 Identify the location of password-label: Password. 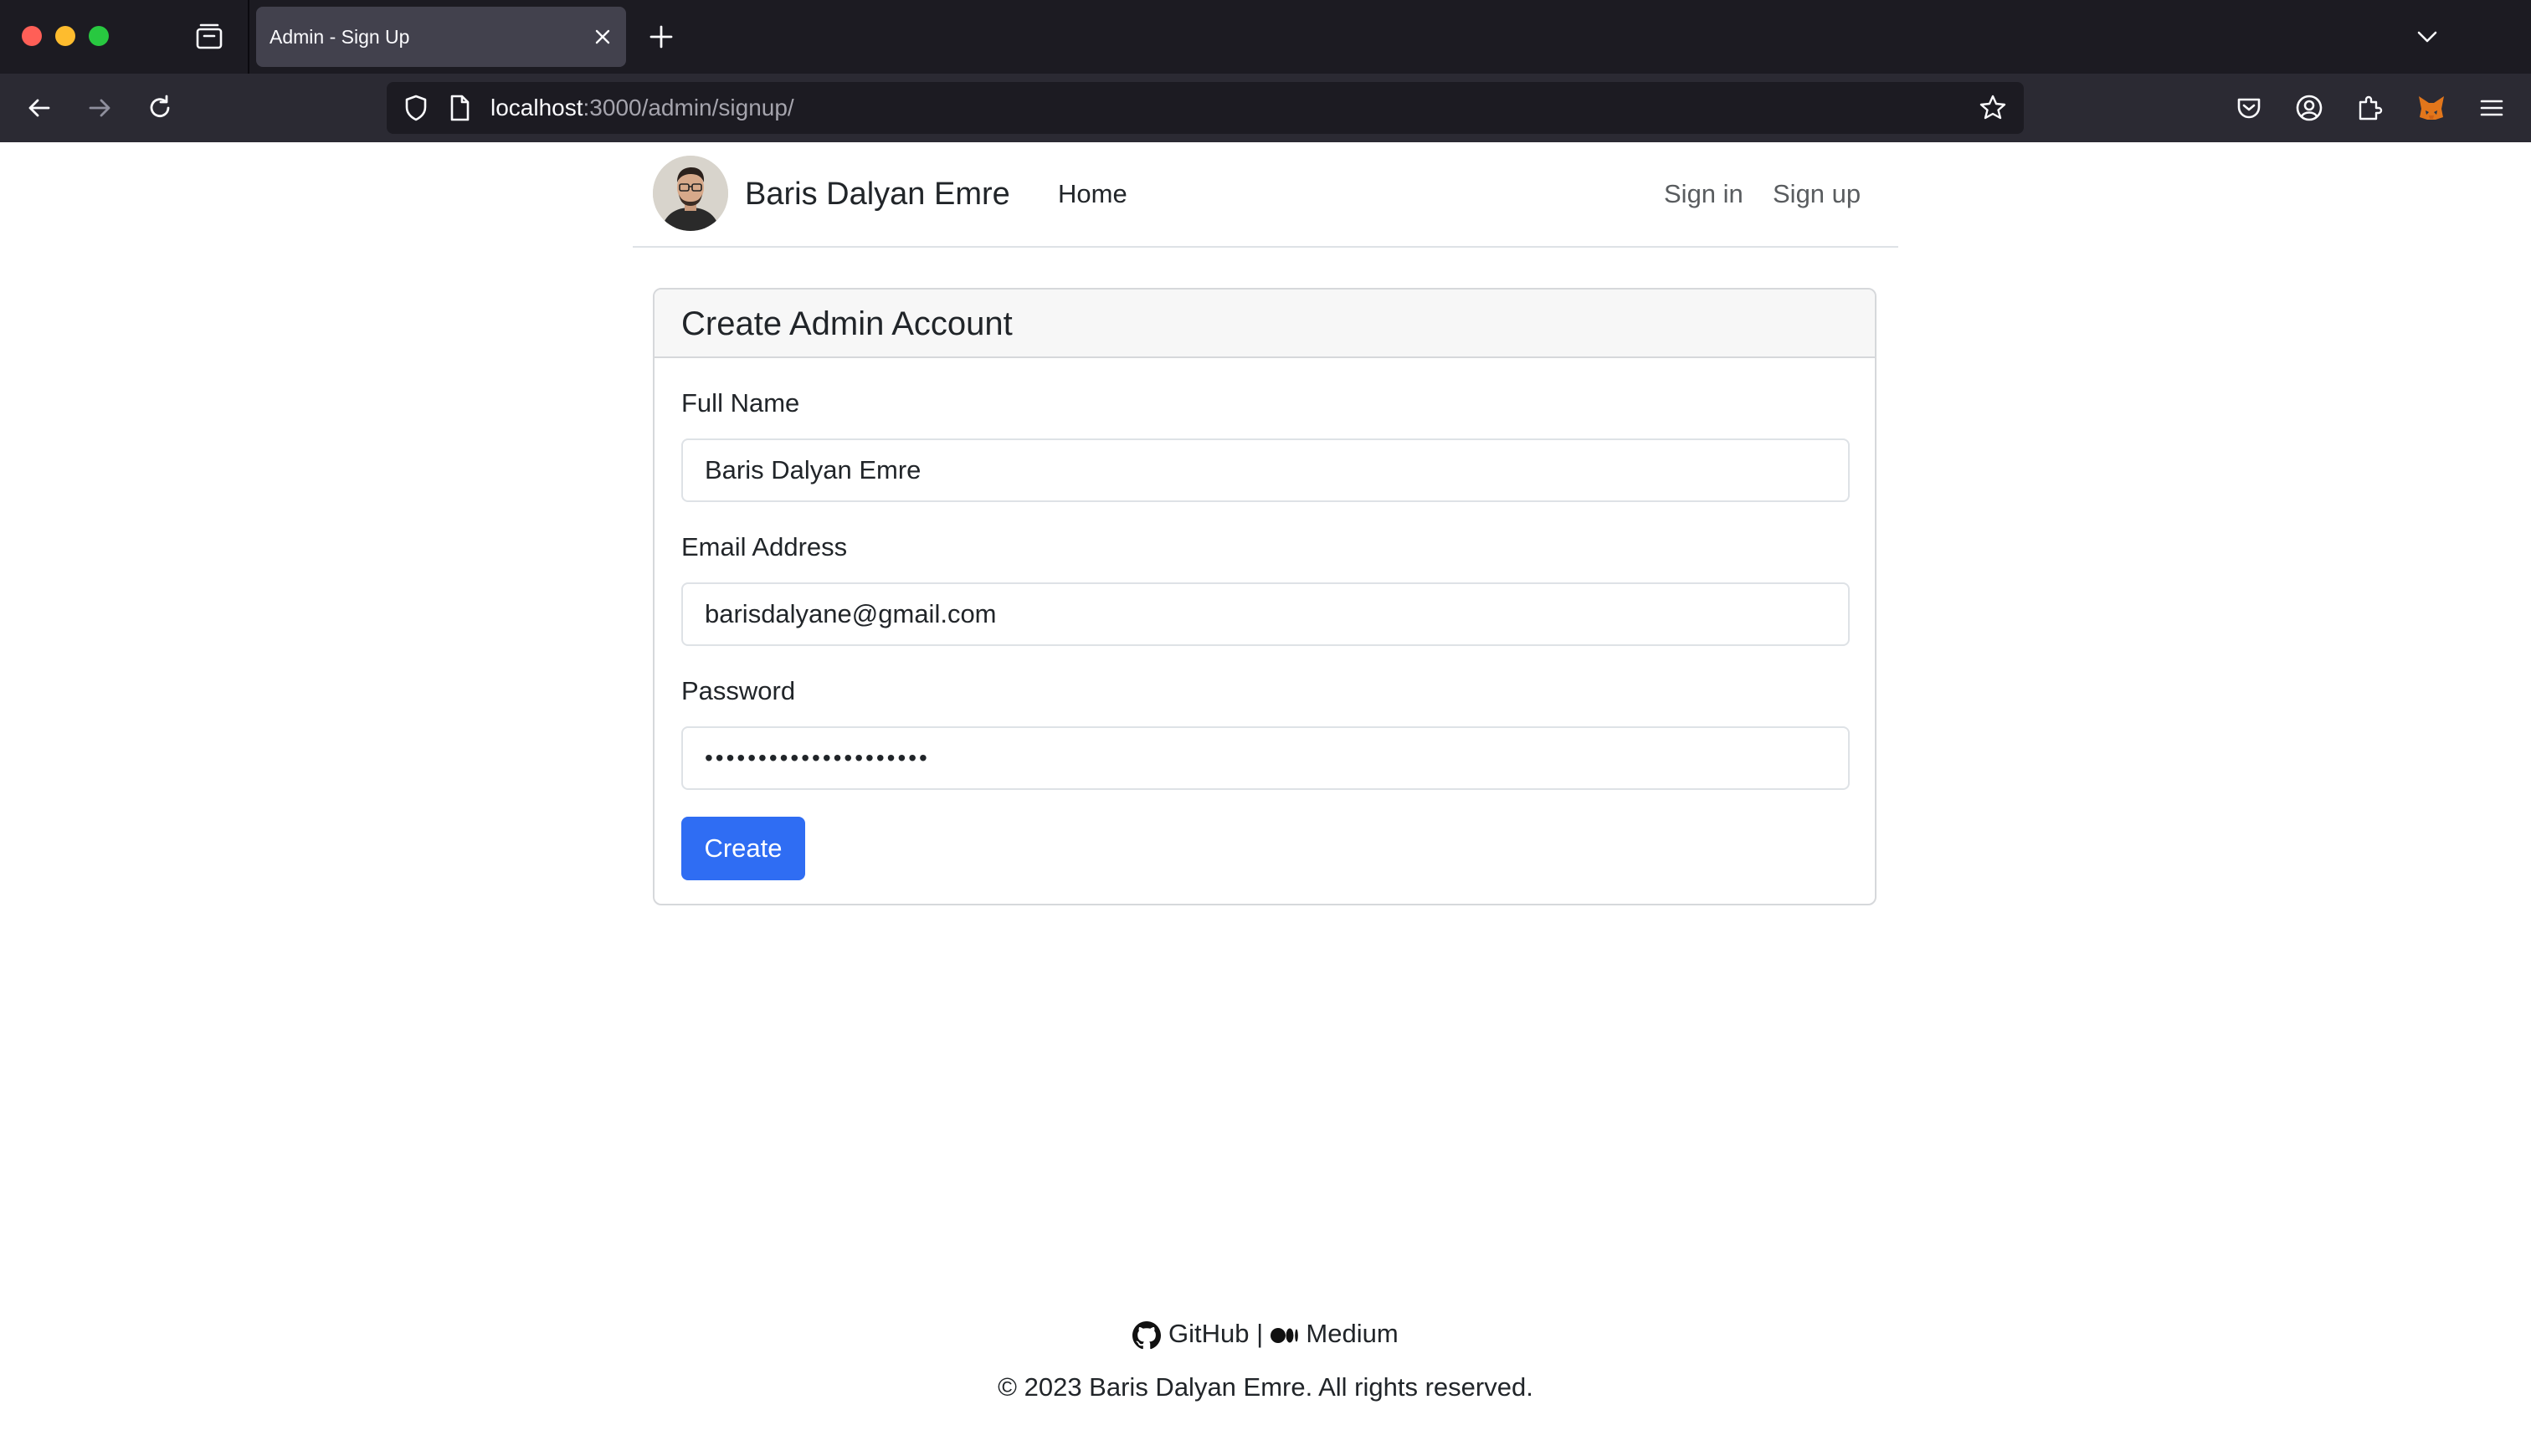
(738, 691).